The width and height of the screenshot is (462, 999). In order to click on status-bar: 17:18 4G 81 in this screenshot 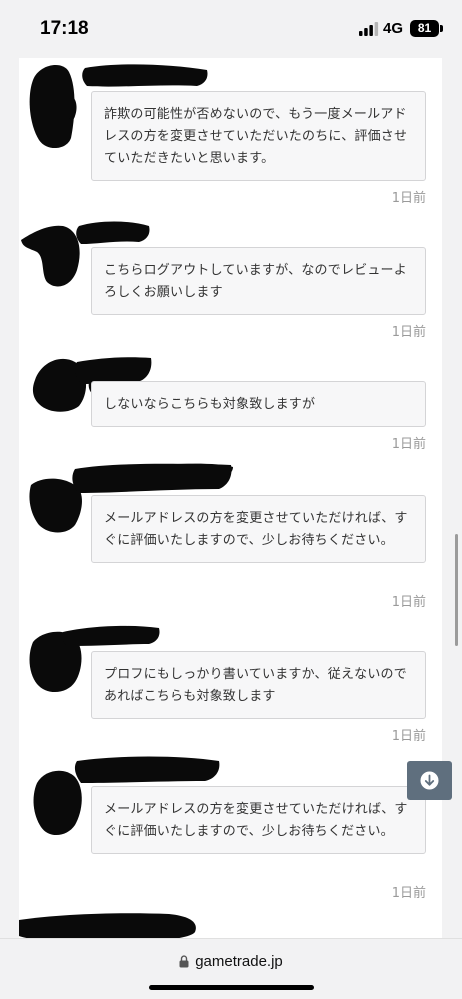, I will do `click(231, 29)`.